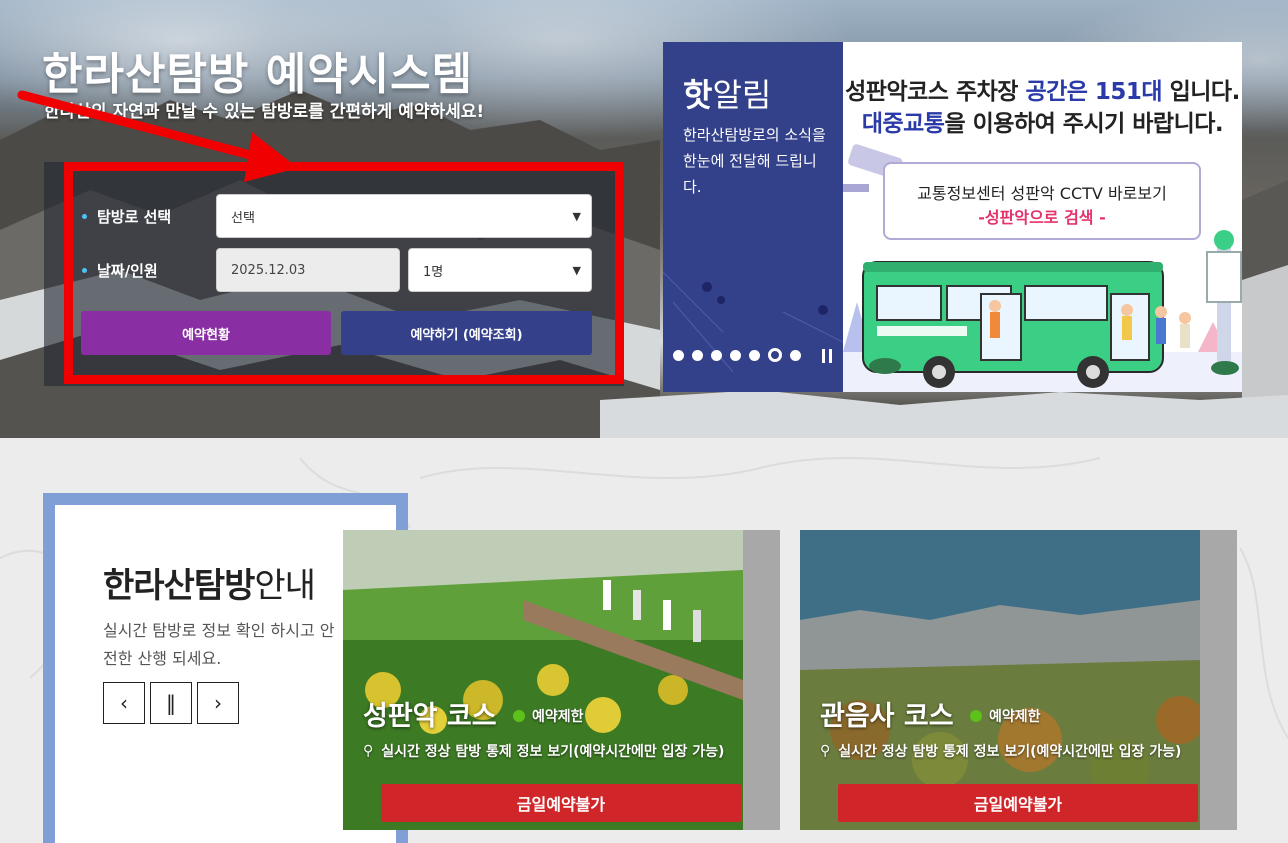 The height and width of the screenshot is (843, 1288). I want to click on bus-illustration-icon, so click(1042, 311).